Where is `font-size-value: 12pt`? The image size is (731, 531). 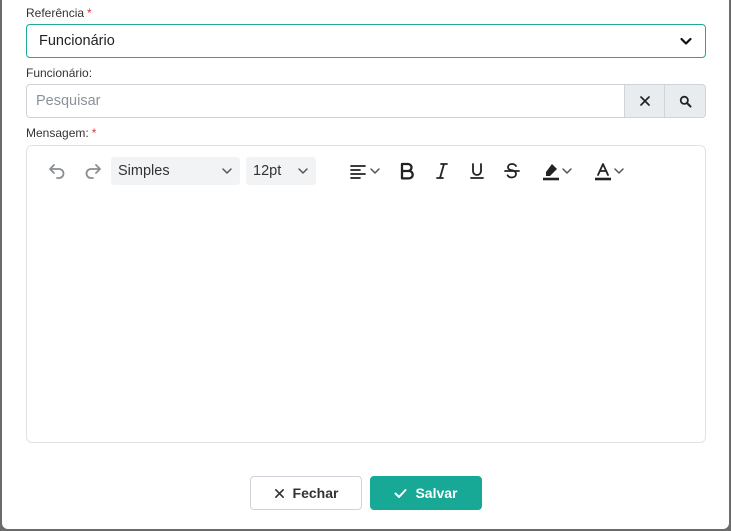 font-size-value: 12pt is located at coordinates (267, 171).